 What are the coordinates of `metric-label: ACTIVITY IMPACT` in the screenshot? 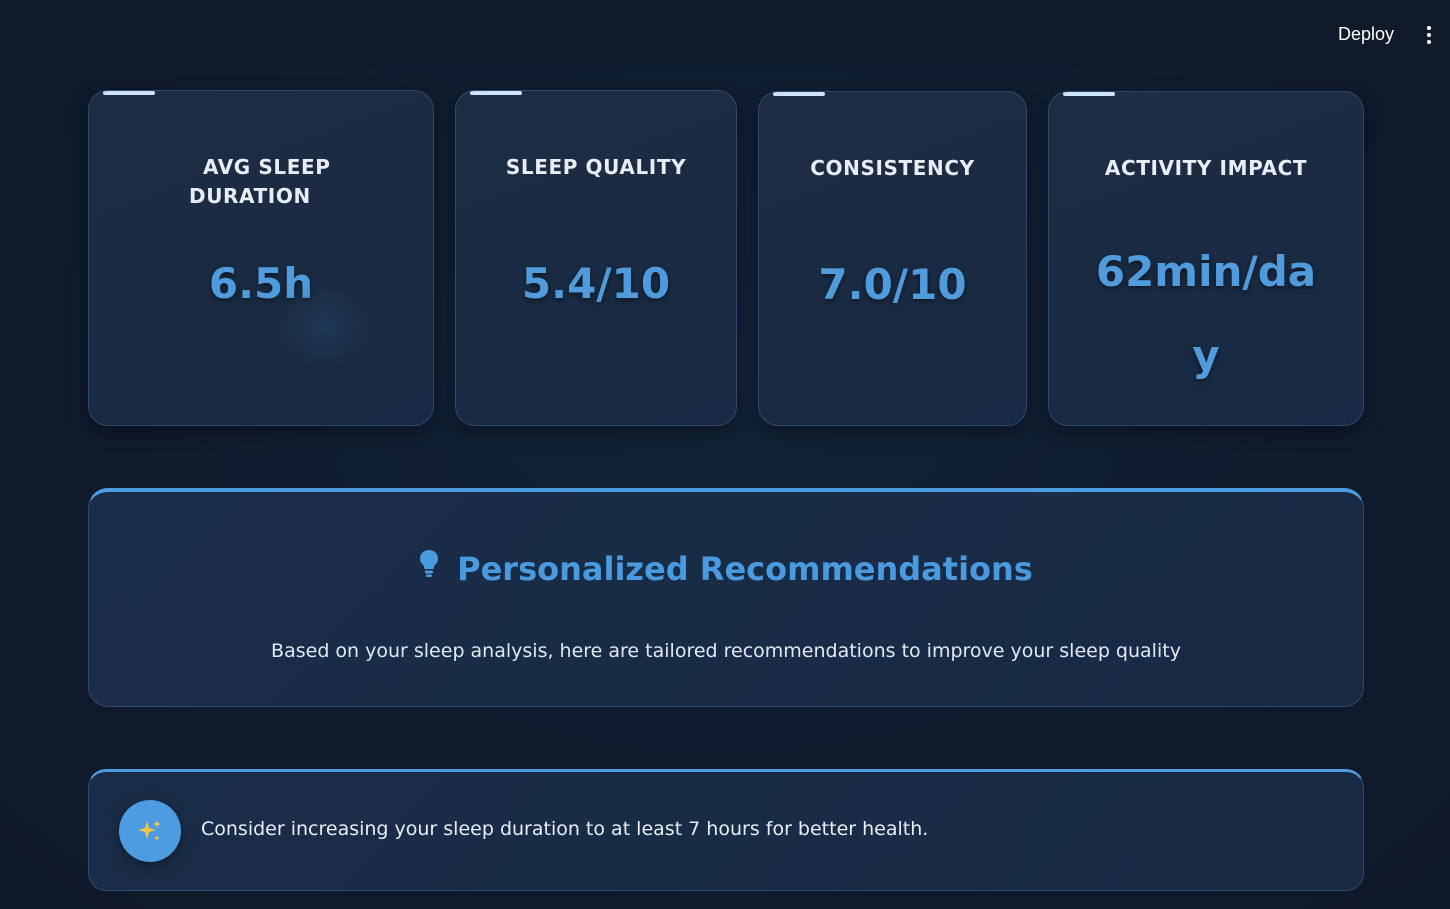 It's located at (1206, 168).